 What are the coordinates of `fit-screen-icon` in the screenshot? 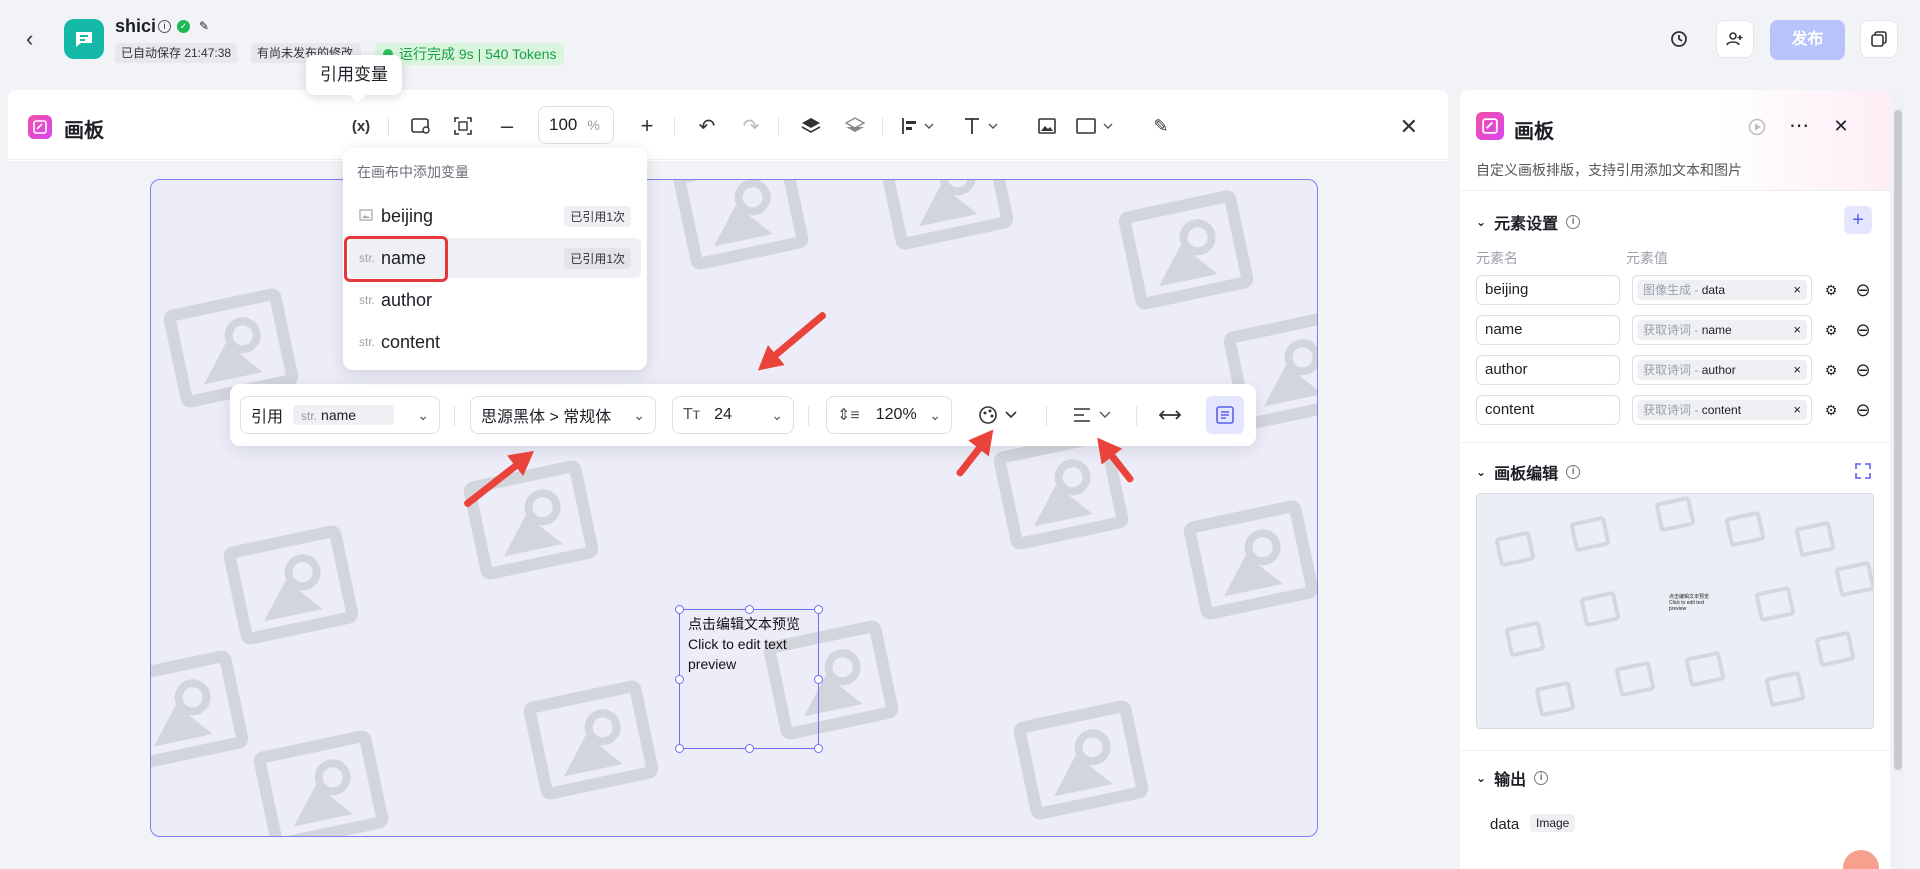 It's located at (463, 126).